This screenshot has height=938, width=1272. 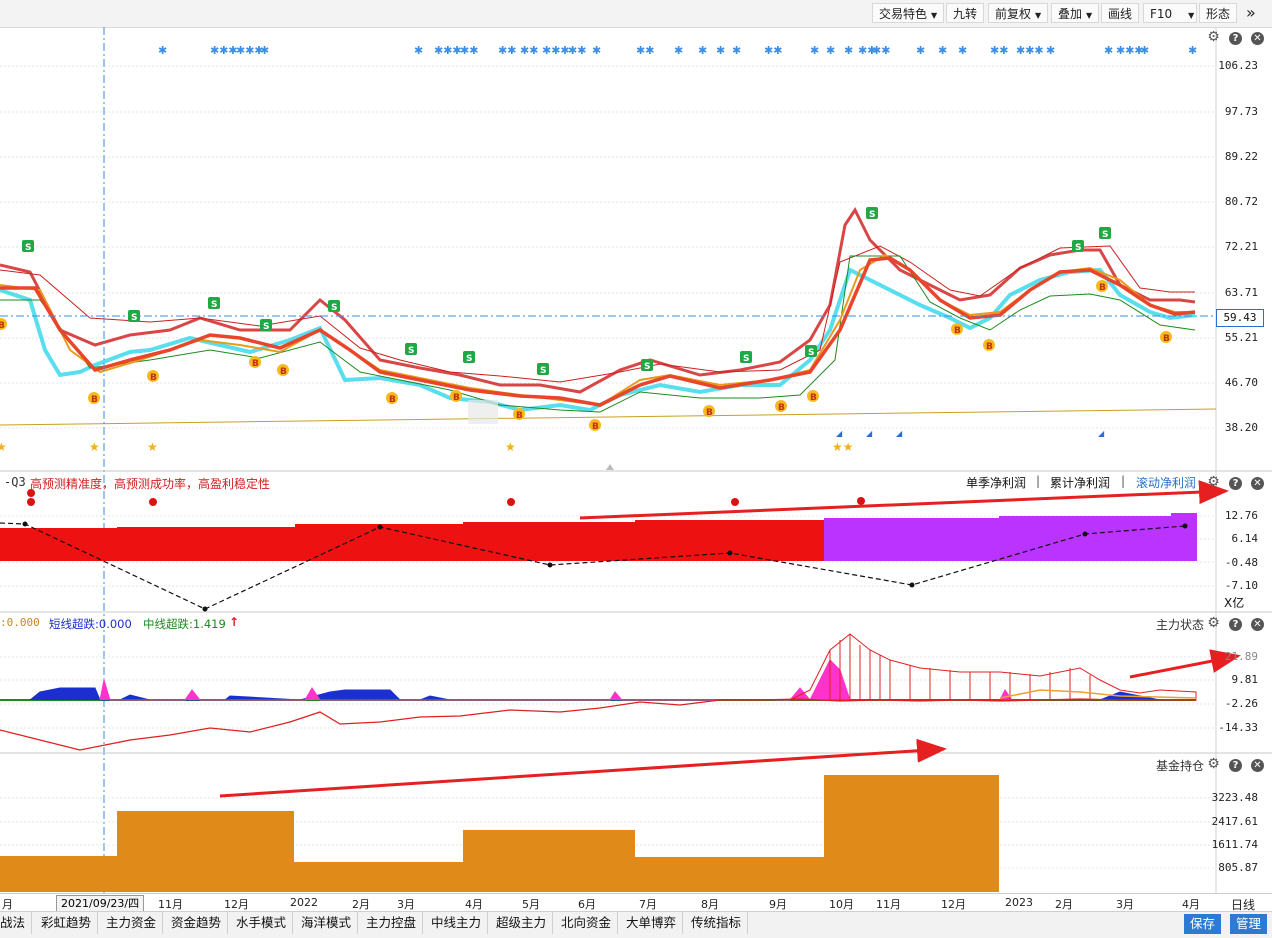 What do you see at coordinates (1249, 924) in the screenshot?
I see `manage-button: 管理` at bounding box center [1249, 924].